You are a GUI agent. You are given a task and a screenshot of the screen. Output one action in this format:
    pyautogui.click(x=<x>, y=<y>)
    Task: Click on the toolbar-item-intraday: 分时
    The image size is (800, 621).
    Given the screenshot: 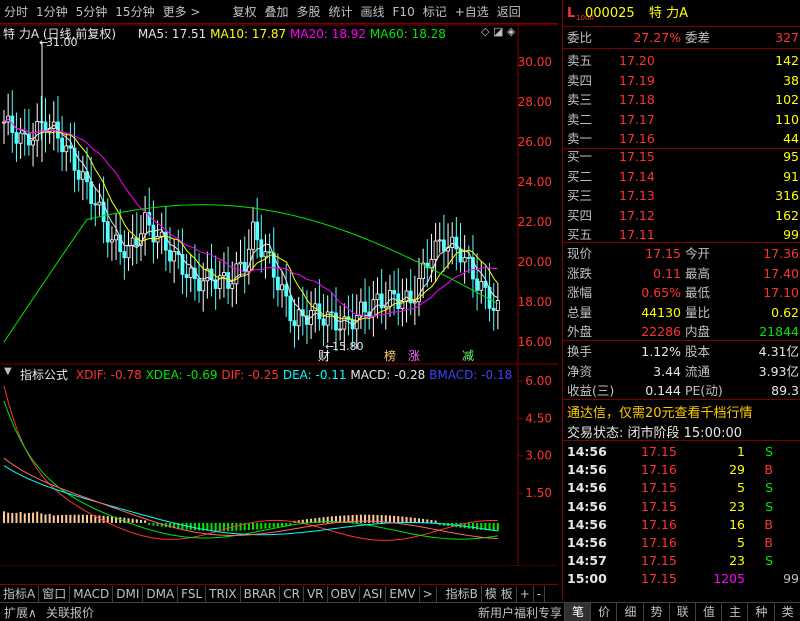 What is the action you would take?
    pyautogui.click(x=16, y=12)
    